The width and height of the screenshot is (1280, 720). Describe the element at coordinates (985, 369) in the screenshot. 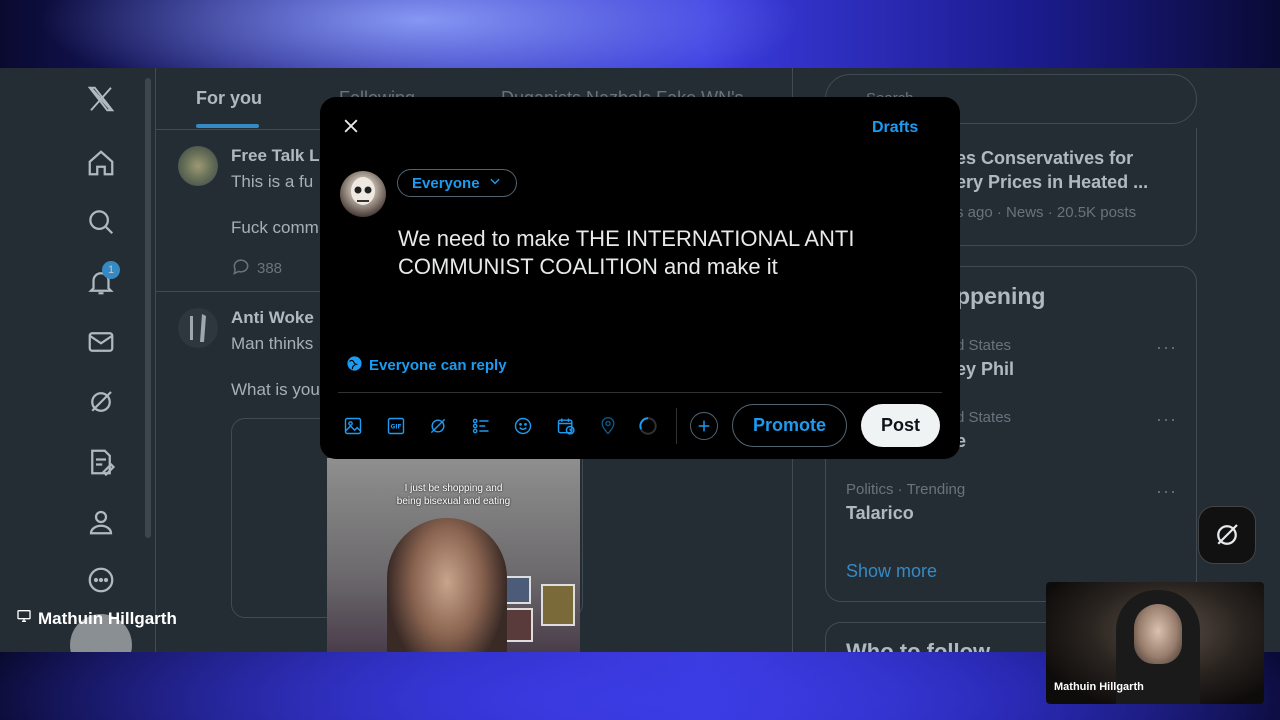

I see `trend-title: ey Phil` at that location.